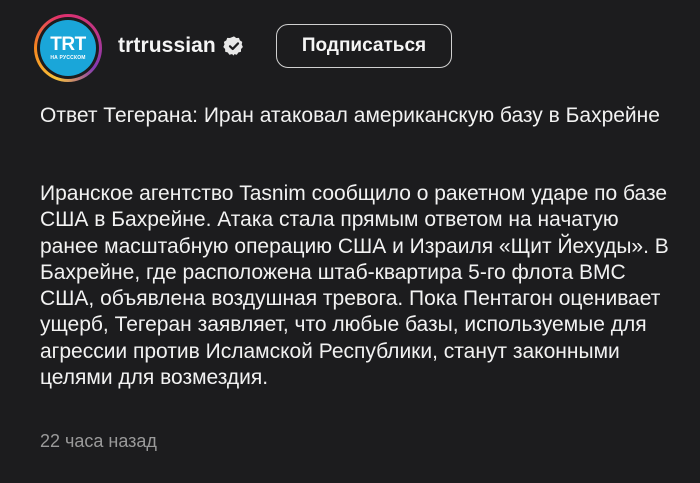  I want to click on avatar: TRT НА РУССКОМ, so click(68, 48).